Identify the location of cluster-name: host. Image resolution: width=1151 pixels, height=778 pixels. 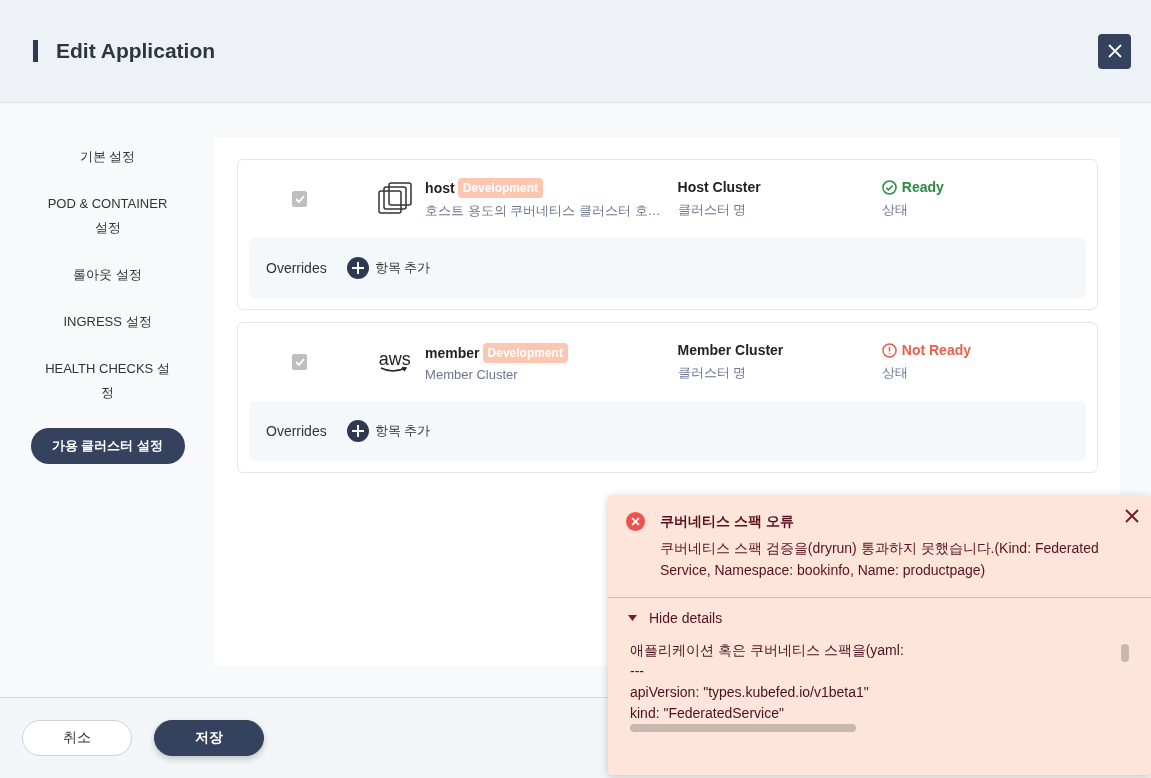
(440, 188).